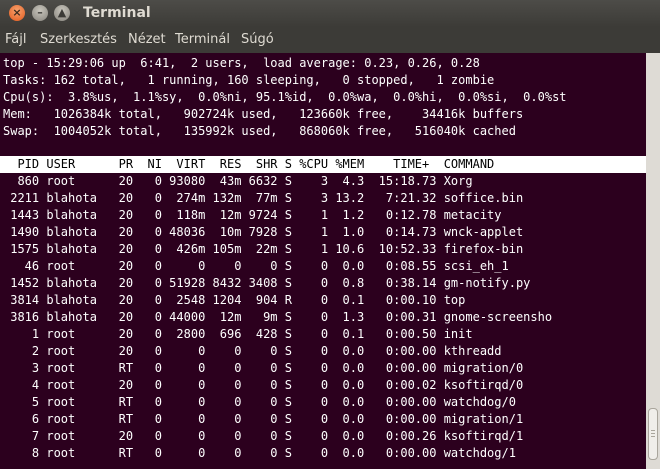 The width and height of the screenshot is (660, 469). Describe the element at coordinates (40, 13) in the screenshot. I see `minimize-button: –` at that location.